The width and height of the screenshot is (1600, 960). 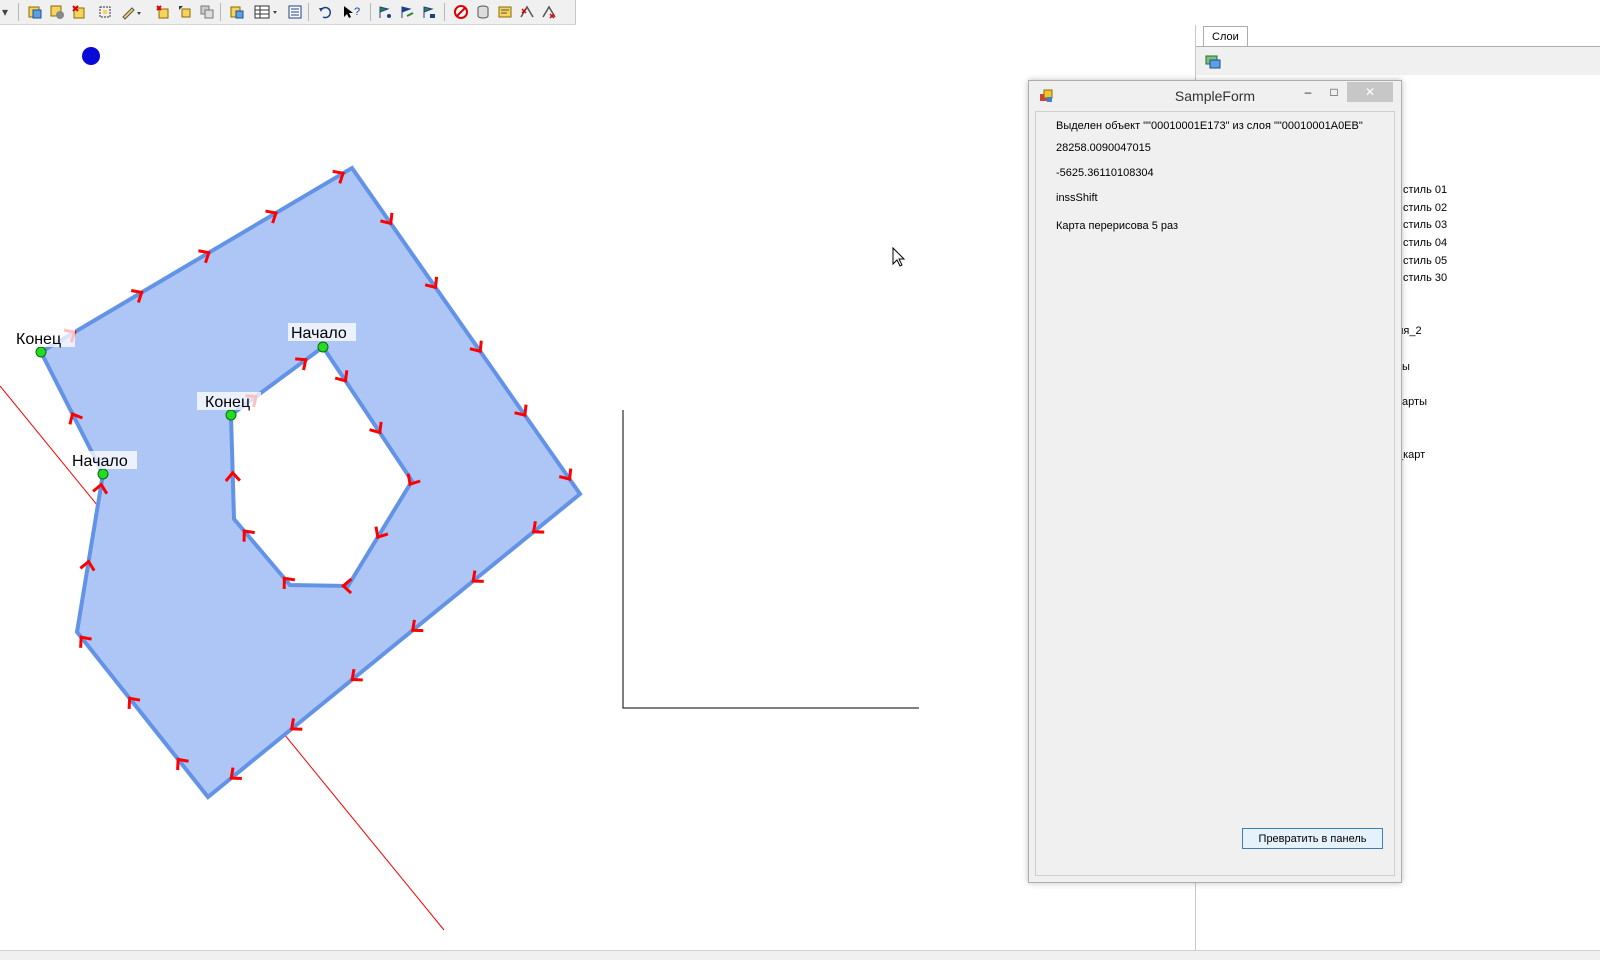 What do you see at coordinates (1425, 278) in the screenshot?
I see `layer-item: стиль 30` at bounding box center [1425, 278].